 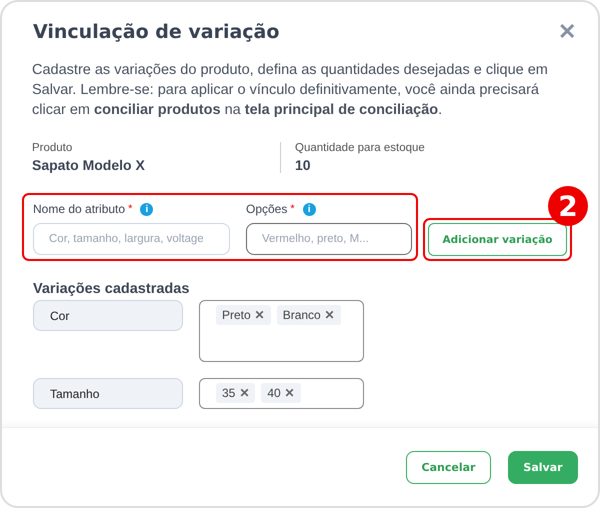 I want to click on field-label: Nome do atributo, so click(x=79, y=209).